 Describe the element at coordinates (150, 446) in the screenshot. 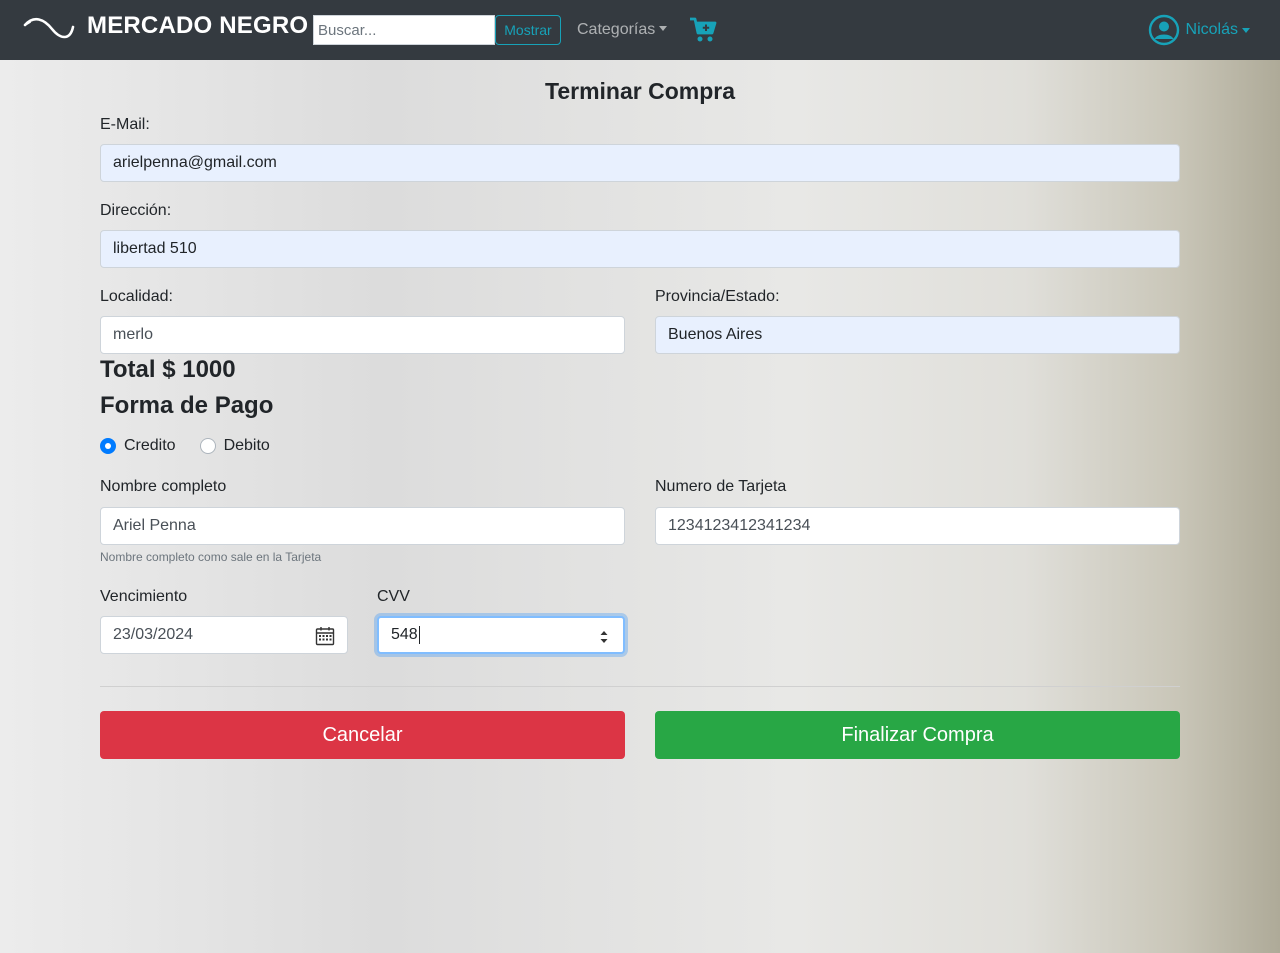

I see `credit-radio-label: Credito` at that location.